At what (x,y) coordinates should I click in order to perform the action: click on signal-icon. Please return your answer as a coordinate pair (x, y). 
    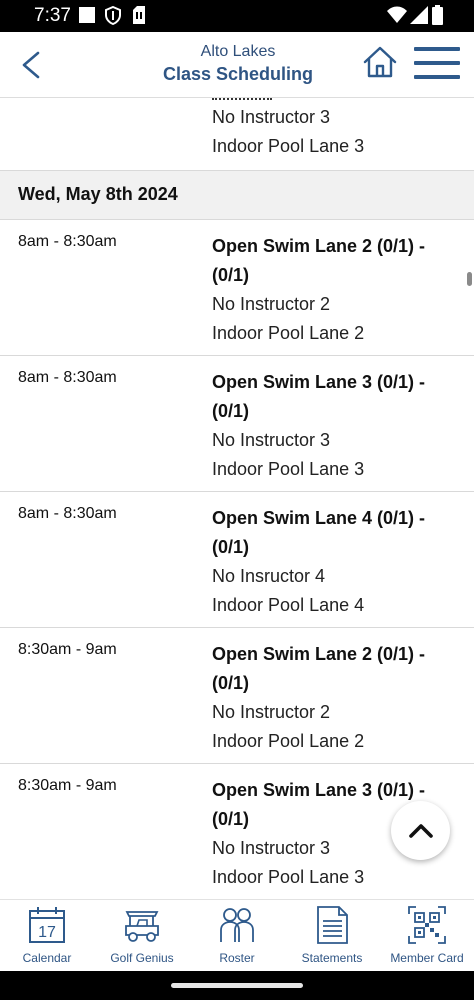
    Looking at the image, I should click on (419, 15).